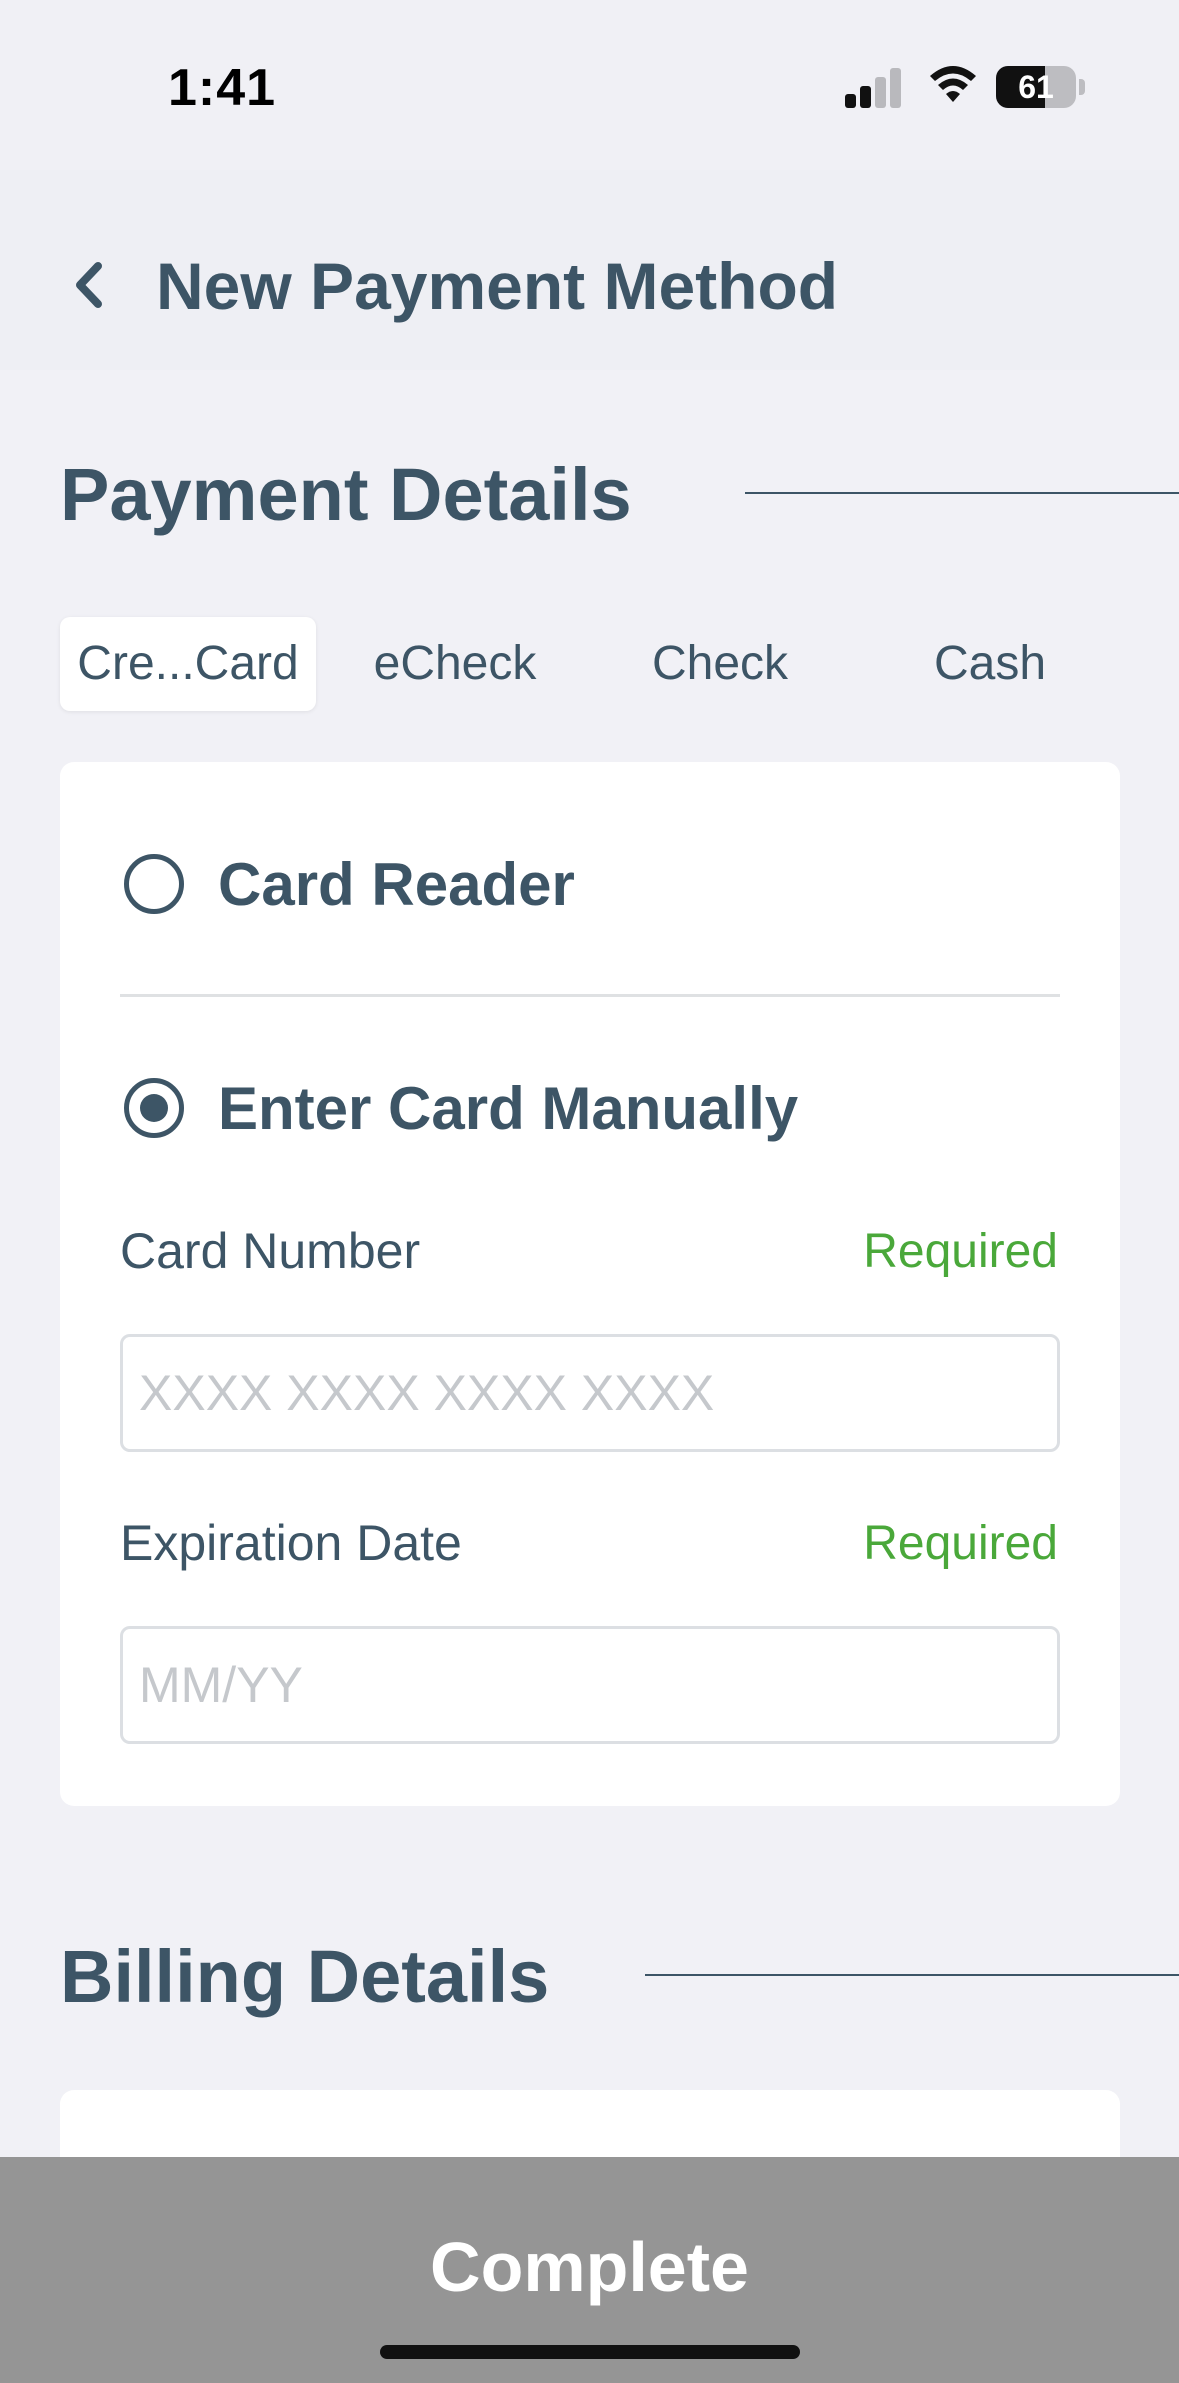 The height and width of the screenshot is (2383, 1179). What do you see at coordinates (270, 1251) in the screenshot?
I see `card-number-label: Card Number` at bounding box center [270, 1251].